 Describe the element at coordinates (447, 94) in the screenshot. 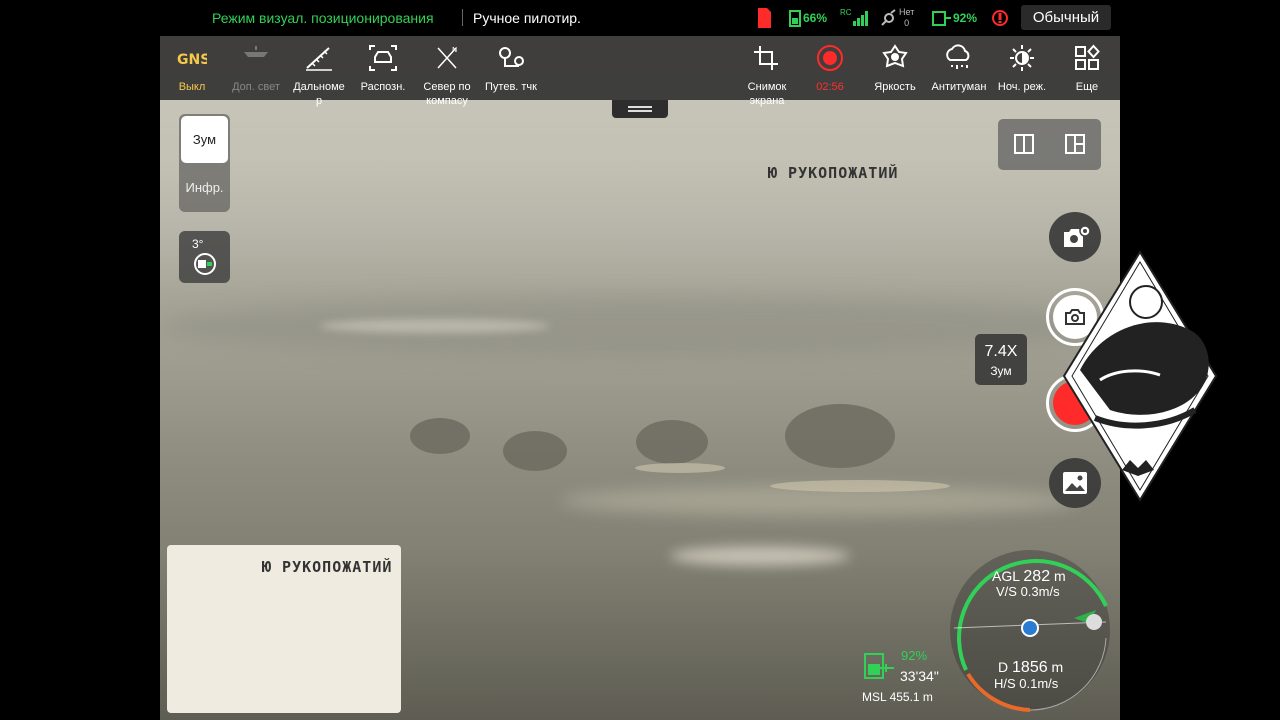

I see `compass-north-label: Север по компасу` at that location.